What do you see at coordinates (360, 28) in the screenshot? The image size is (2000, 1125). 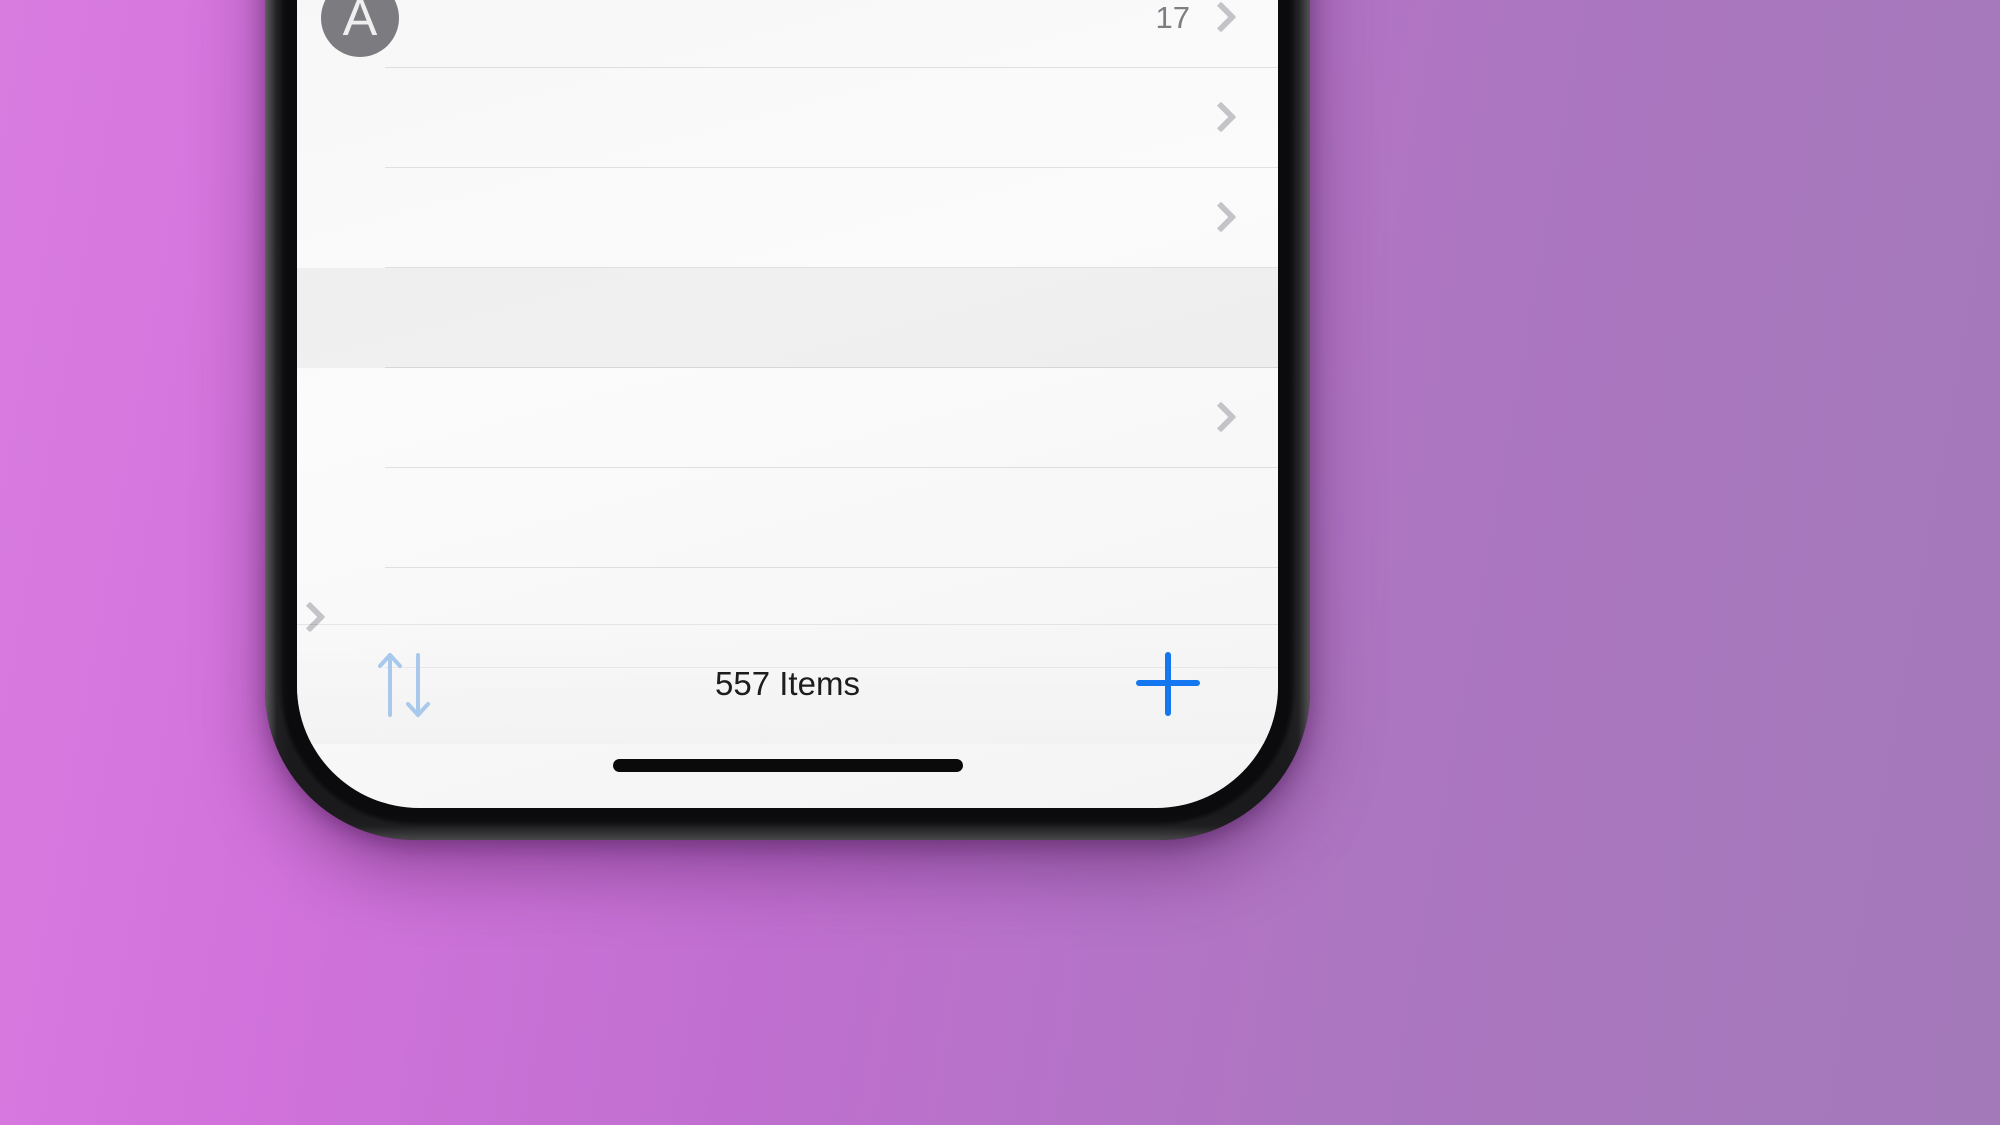 I see `avatar: A` at bounding box center [360, 28].